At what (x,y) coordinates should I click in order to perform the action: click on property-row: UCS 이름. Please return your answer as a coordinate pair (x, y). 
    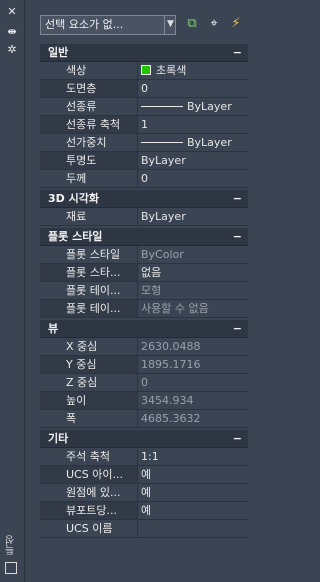
    Looking at the image, I should click on (144, 529).